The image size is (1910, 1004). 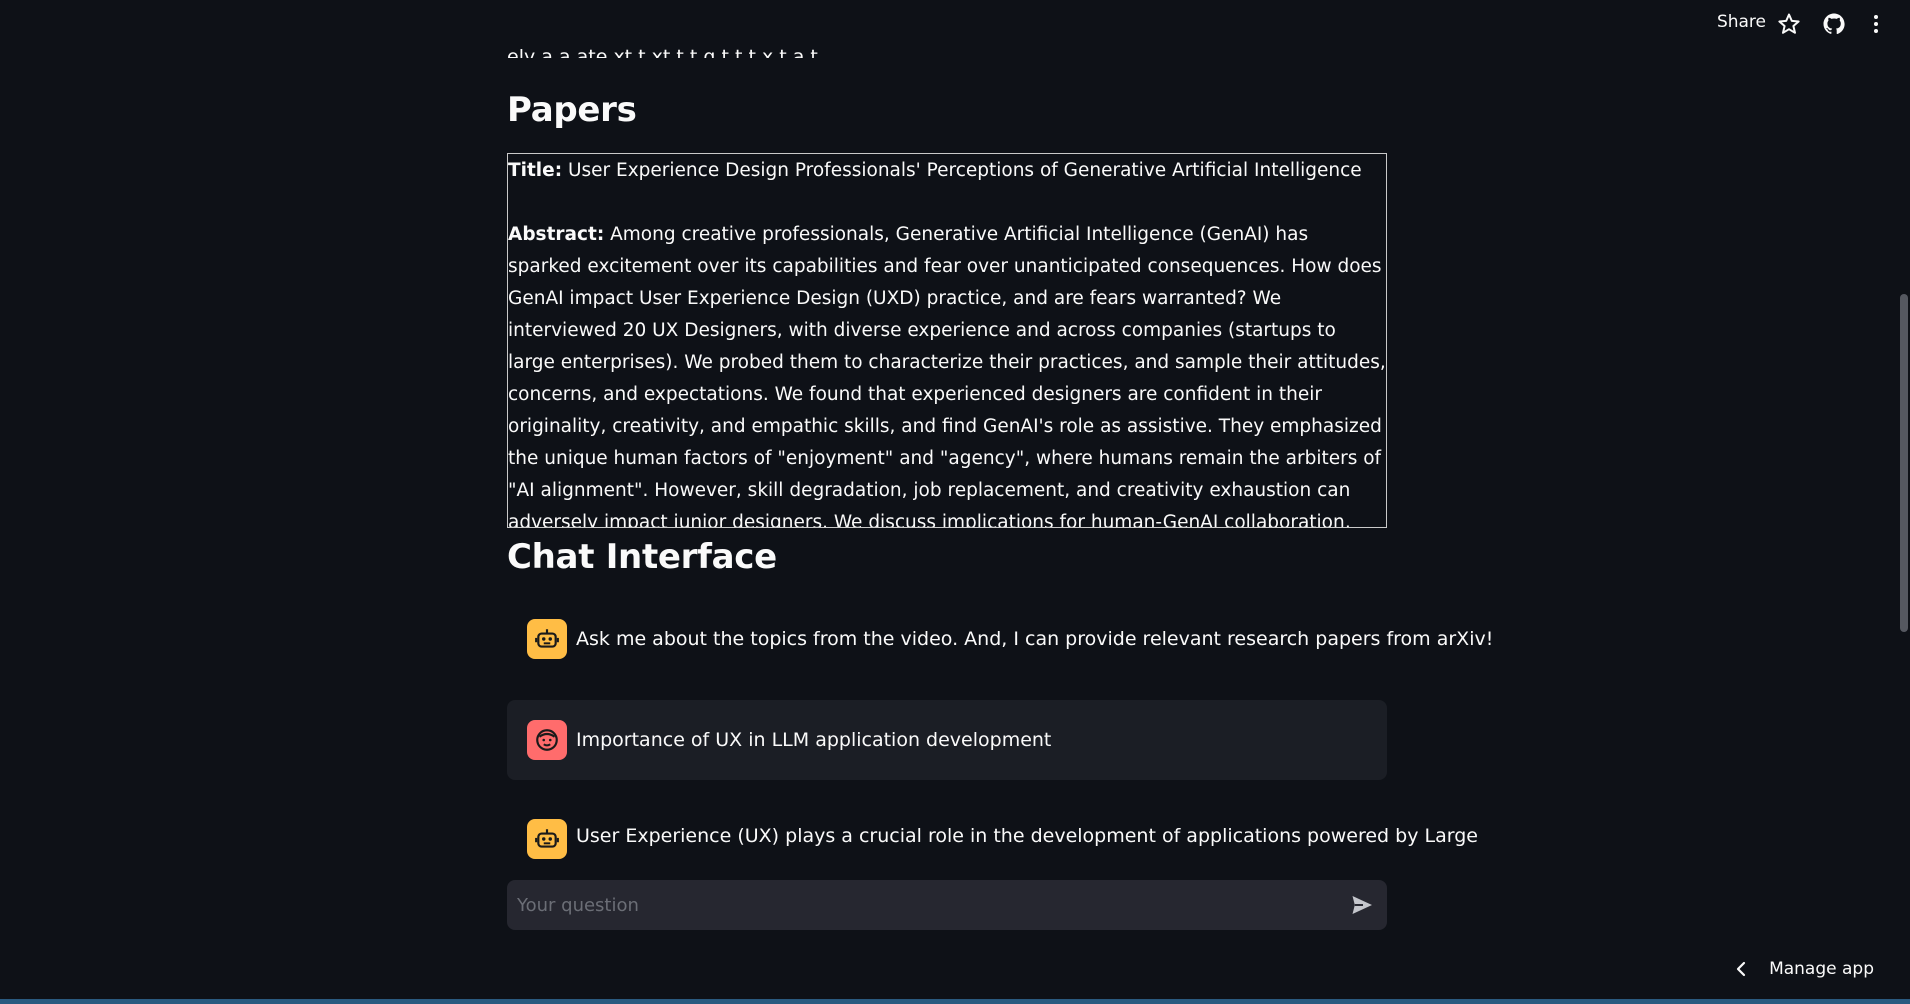 What do you see at coordinates (917, 905) in the screenshot?
I see `chat-question-input` at bounding box center [917, 905].